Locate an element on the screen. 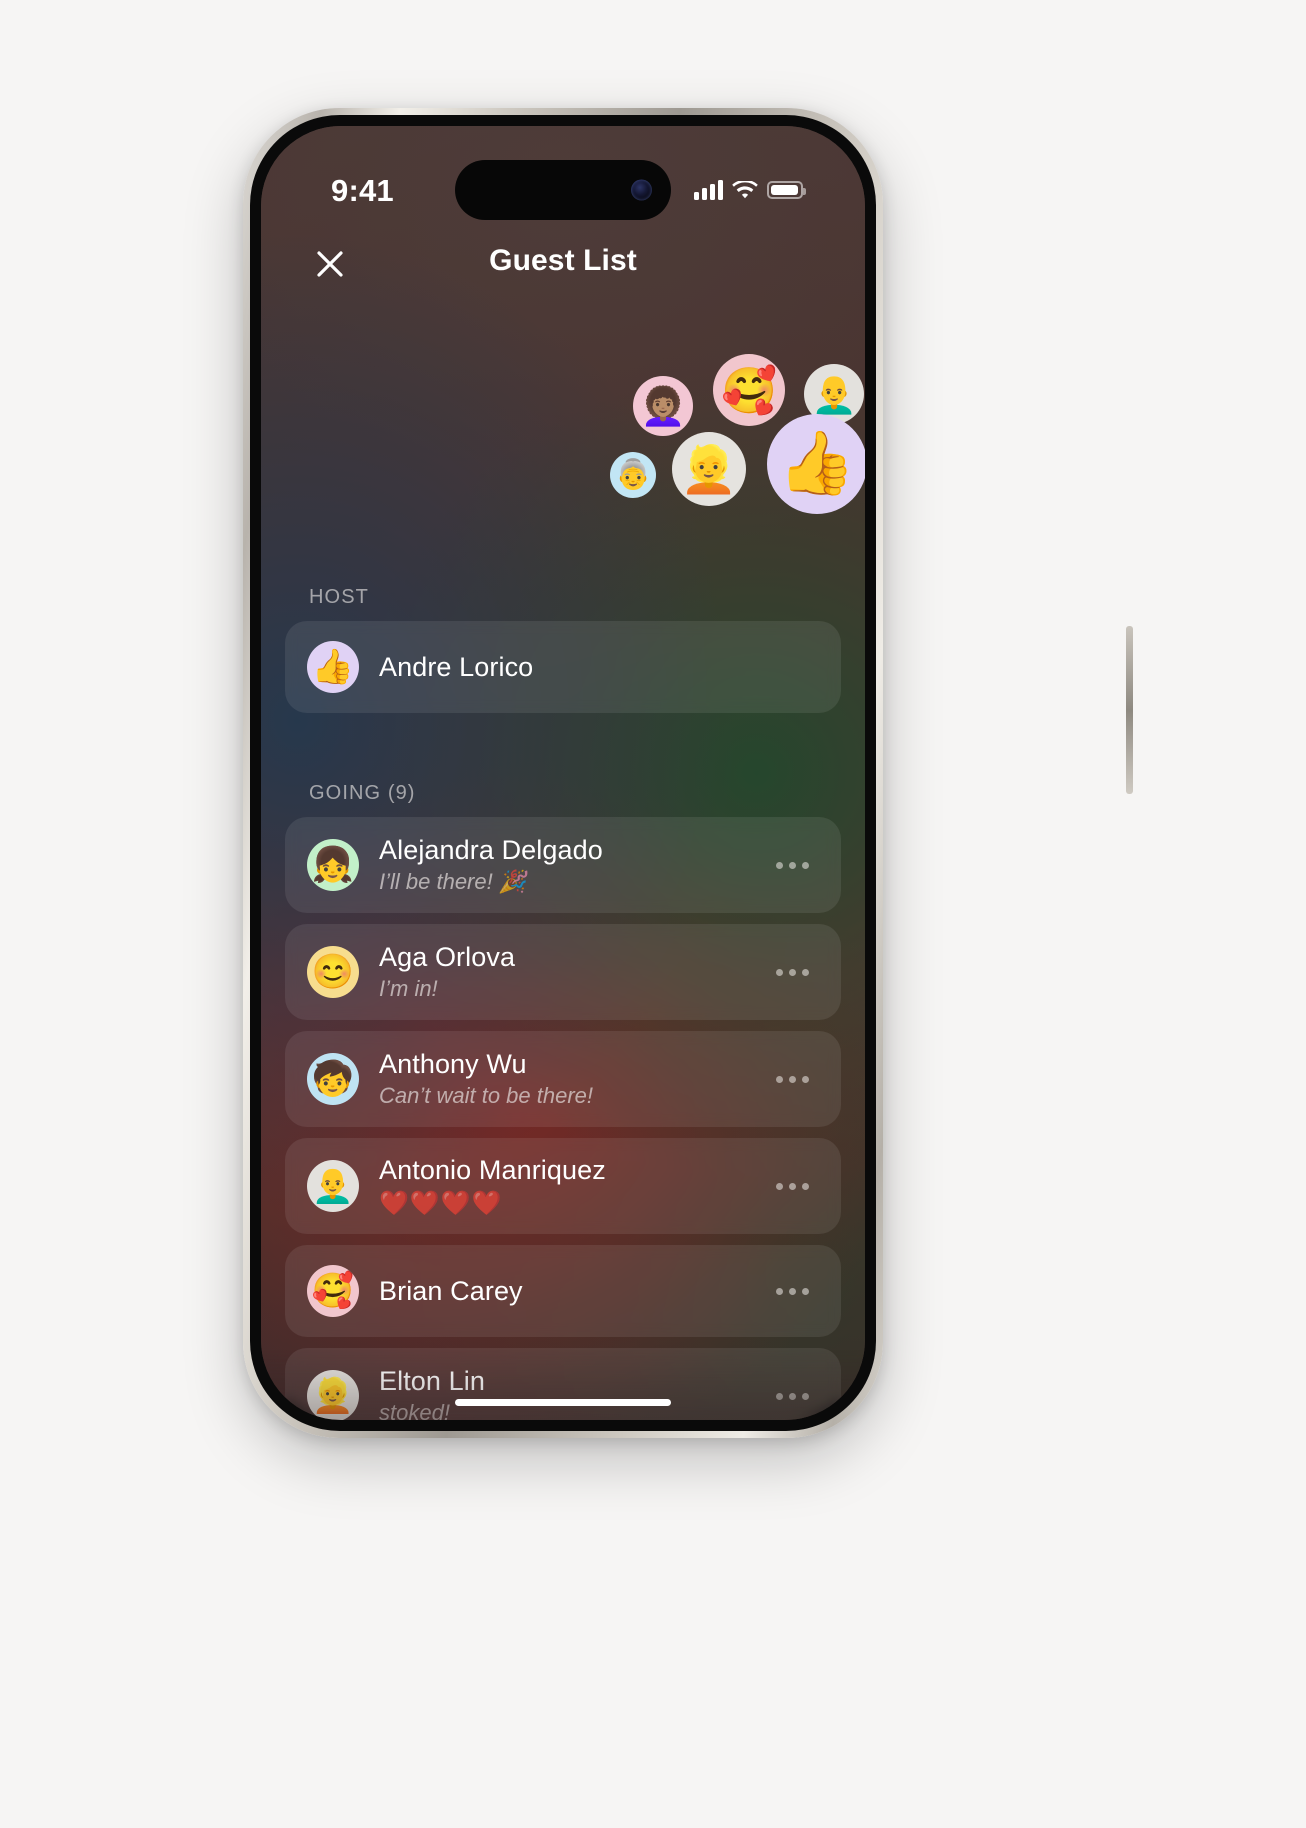  guest-row-text: Alejandra Delgado I’ll be there! 🎉 is located at coordinates (572, 865).